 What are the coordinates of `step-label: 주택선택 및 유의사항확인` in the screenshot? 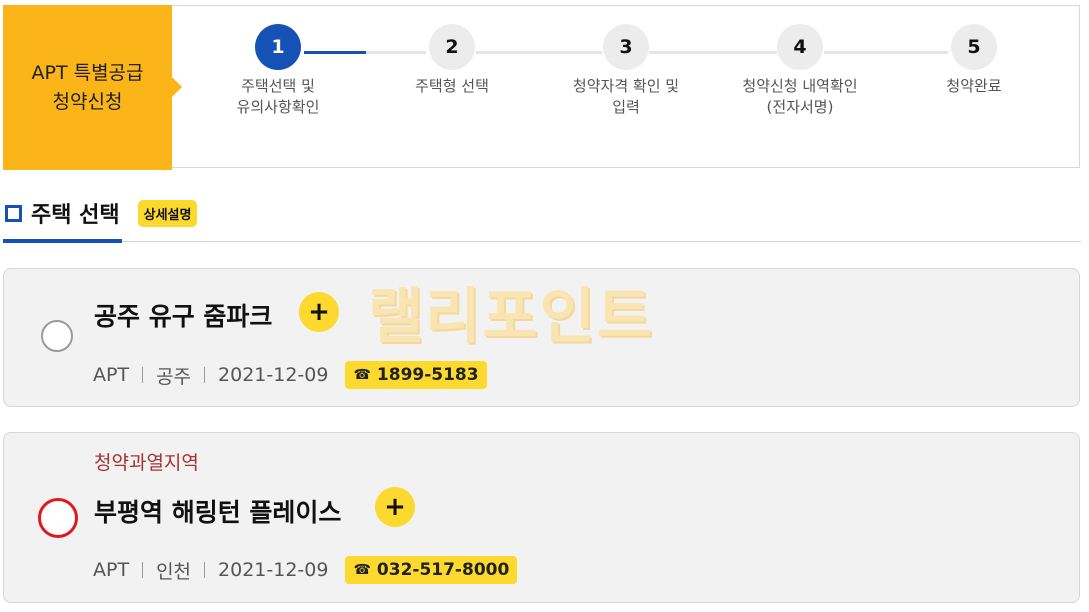 It's located at (278, 96).